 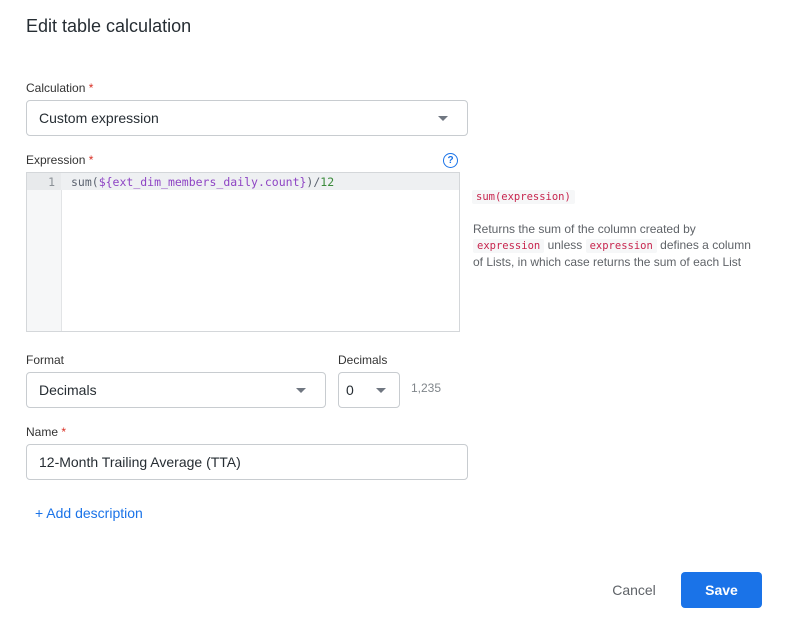 I want to click on function-signature: sum(expression), so click(x=523, y=196).